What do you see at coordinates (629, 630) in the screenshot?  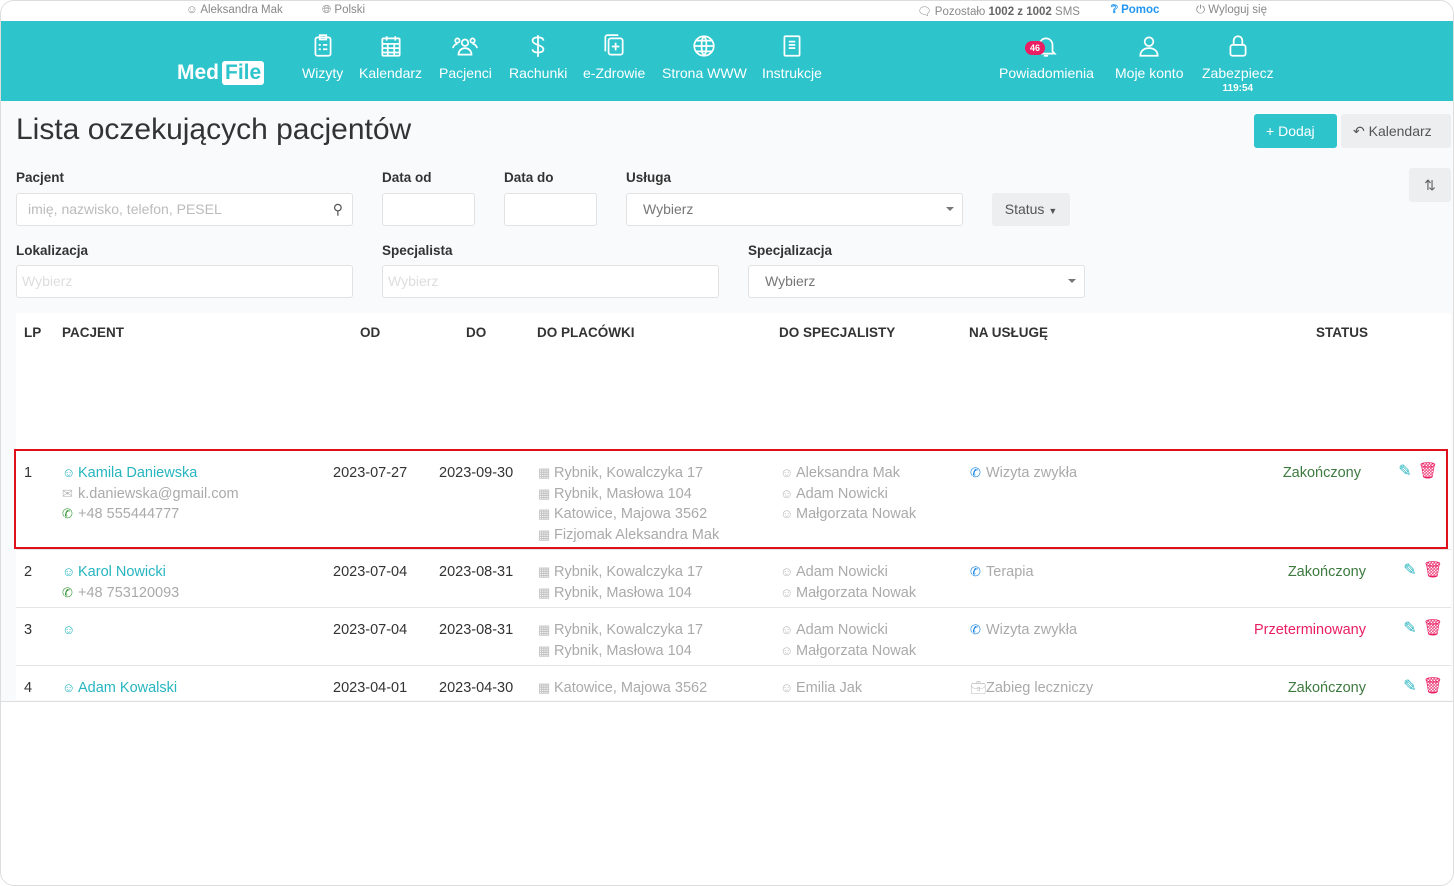 I see `place-name: Rybnik, Kowalczyka 17` at bounding box center [629, 630].